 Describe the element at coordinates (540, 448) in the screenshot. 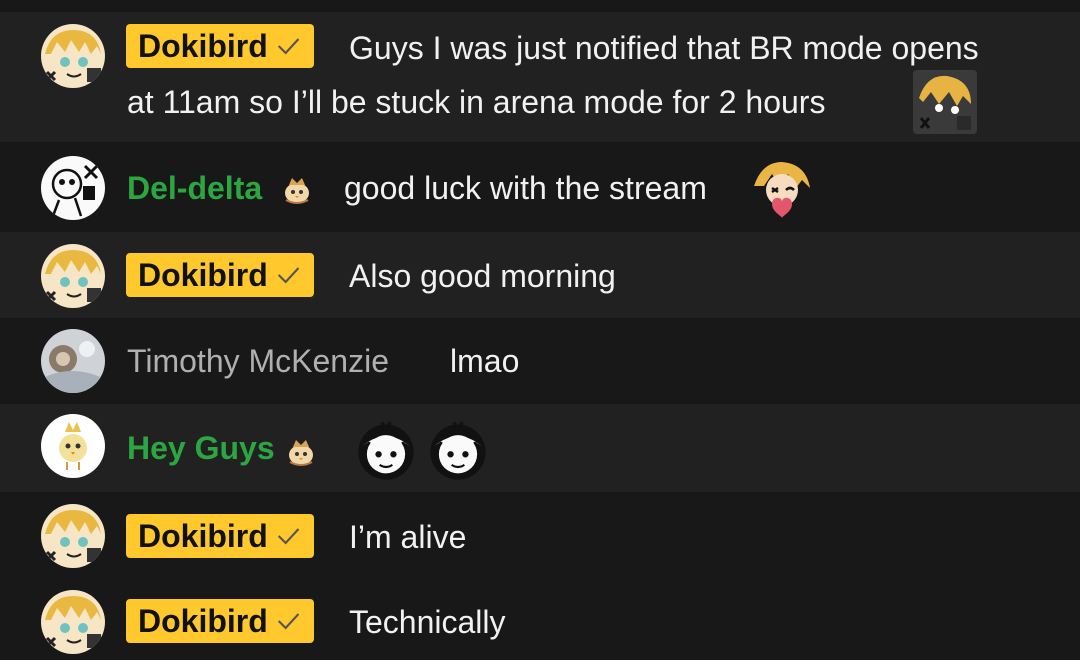

I see `chat-message: Hey Guys` at that location.